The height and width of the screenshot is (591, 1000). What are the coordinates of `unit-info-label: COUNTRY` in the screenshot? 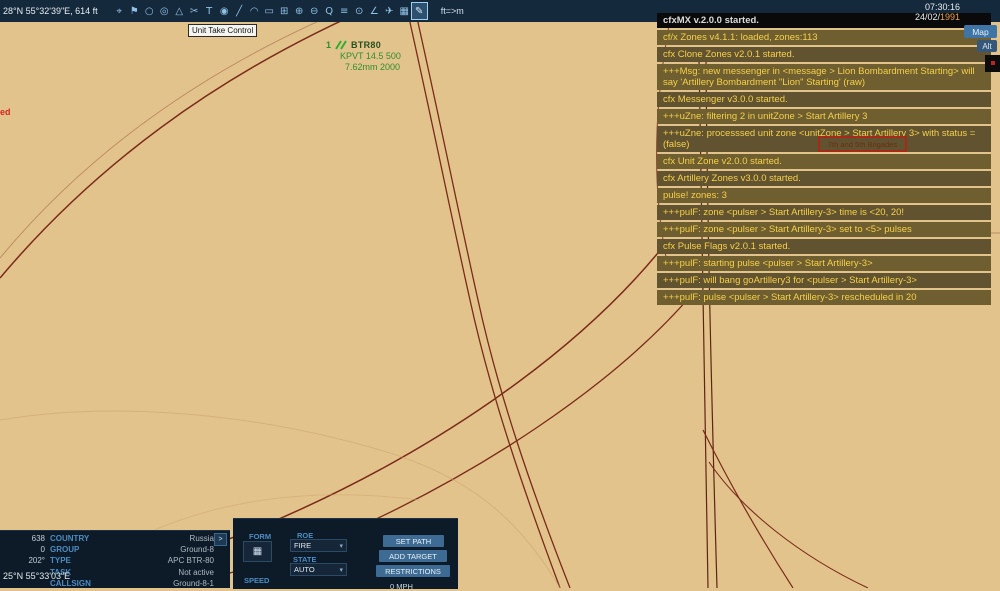 It's located at (70, 539).